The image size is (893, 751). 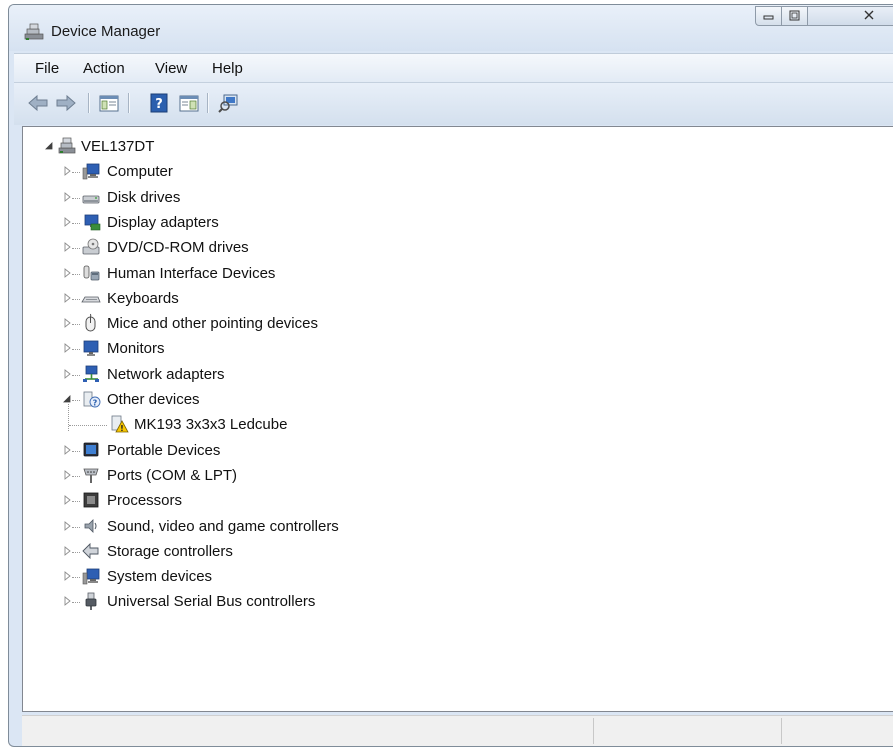 I want to click on warning-device-icon: !, so click(x=120, y=424).